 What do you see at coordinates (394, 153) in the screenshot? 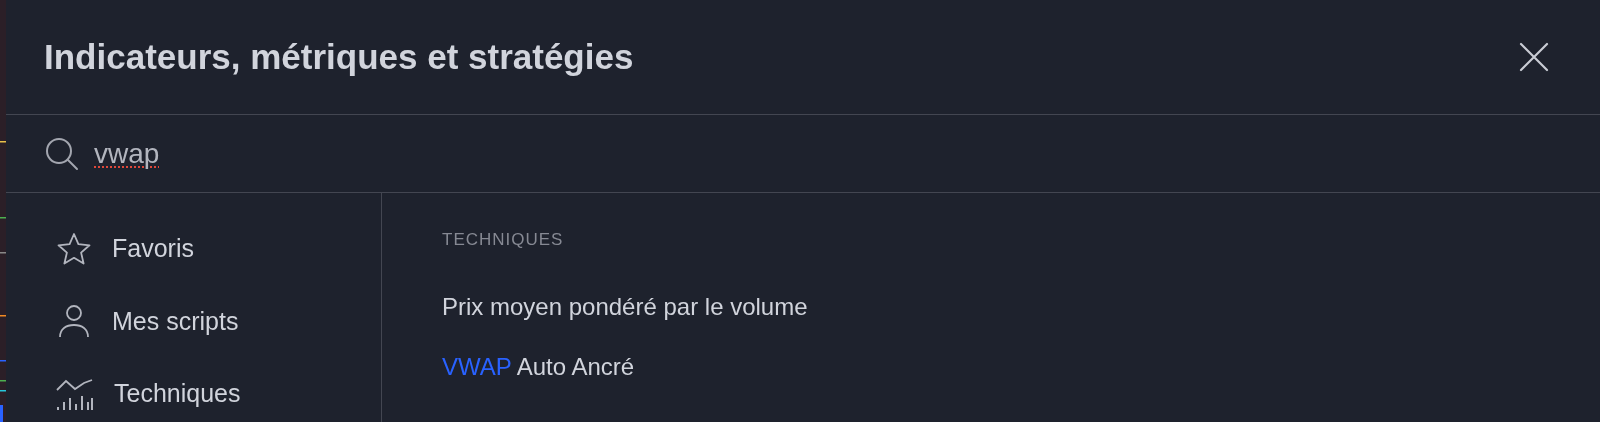
I see `search-field: vwap` at bounding box center [394, 153].